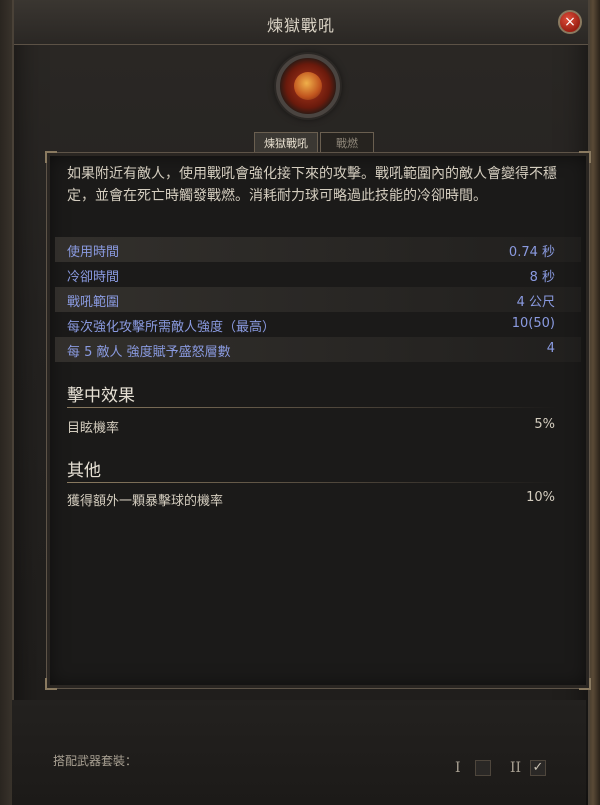 The image size is (600, 805). I want to click on stat-value: 10(50), so click(533, 323).